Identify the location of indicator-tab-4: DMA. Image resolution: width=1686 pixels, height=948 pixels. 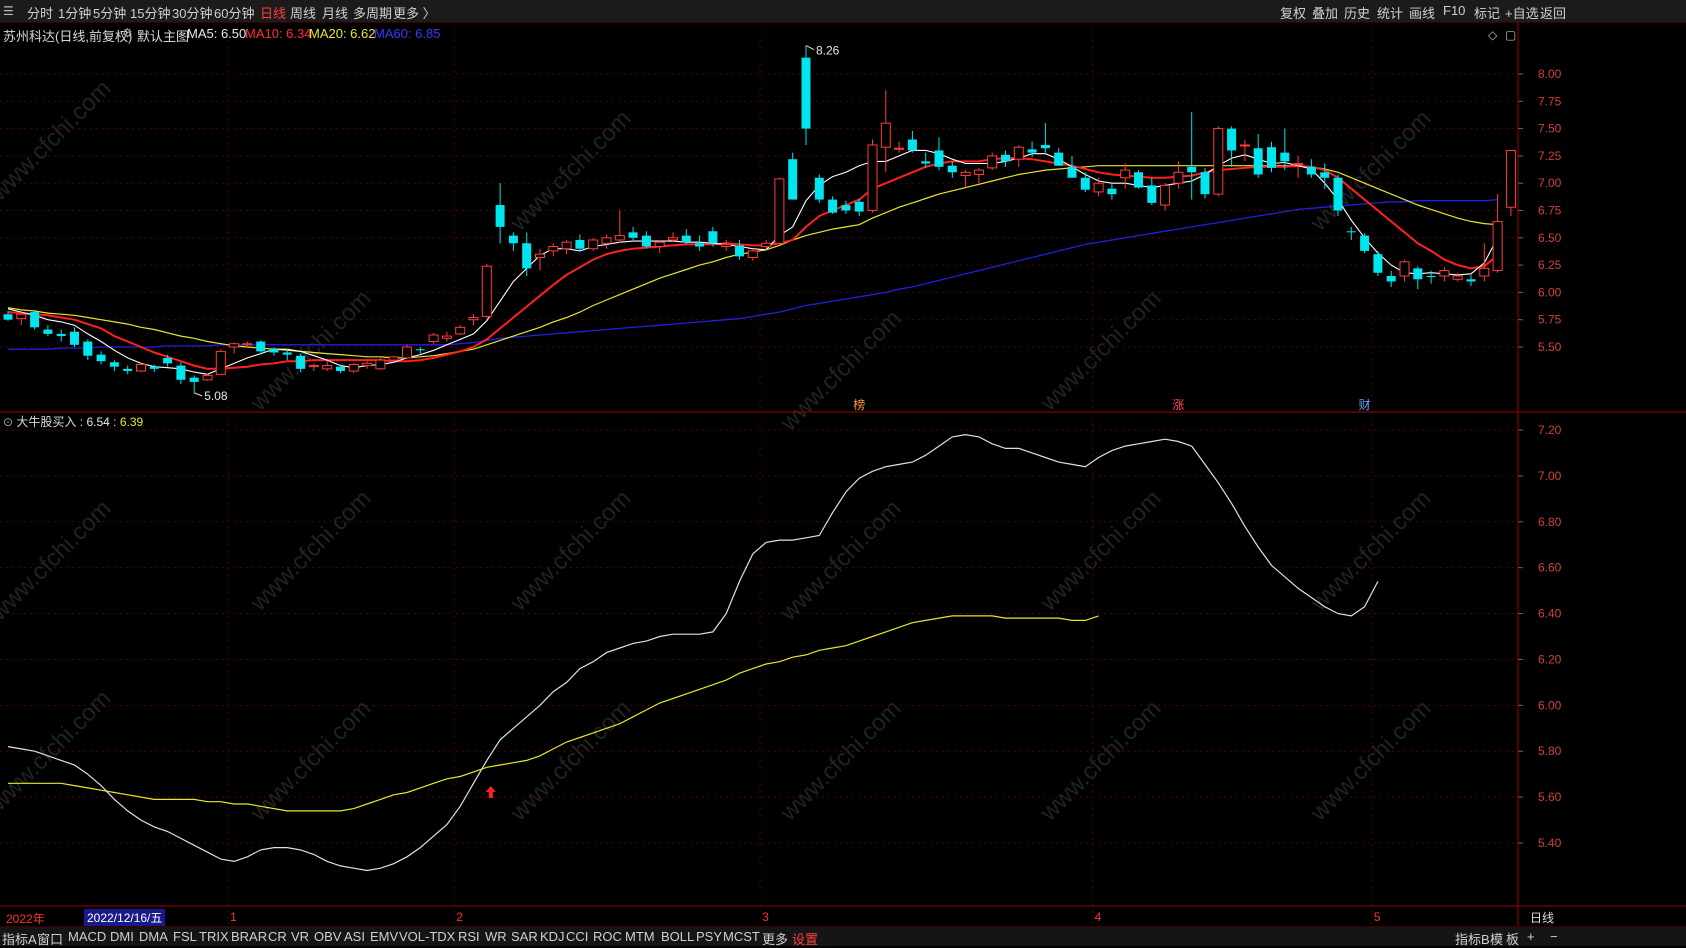
(153, 936).